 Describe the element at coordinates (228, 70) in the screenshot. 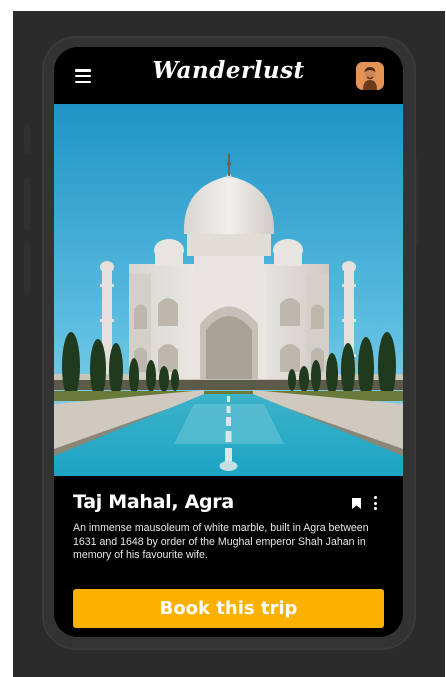

I see `app-logo: Wanderlust` at that location.